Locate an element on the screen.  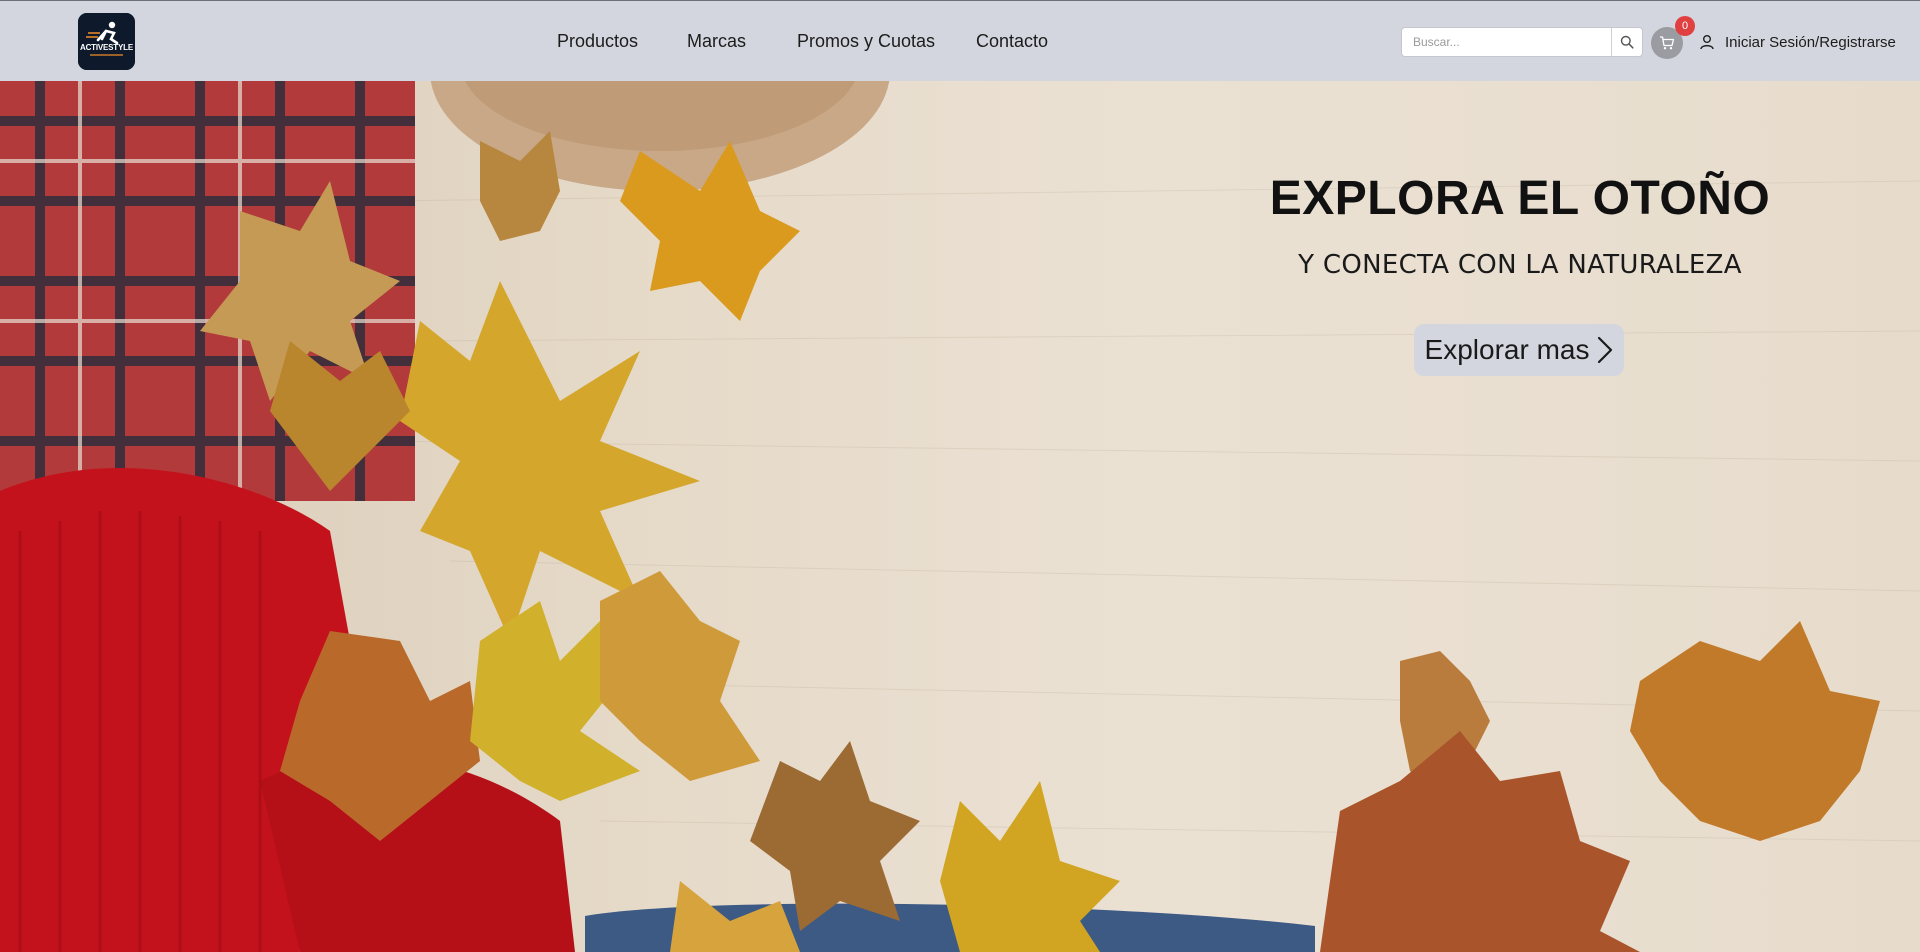
nav-item-productos: Productos is located at coordinates (597, 41).